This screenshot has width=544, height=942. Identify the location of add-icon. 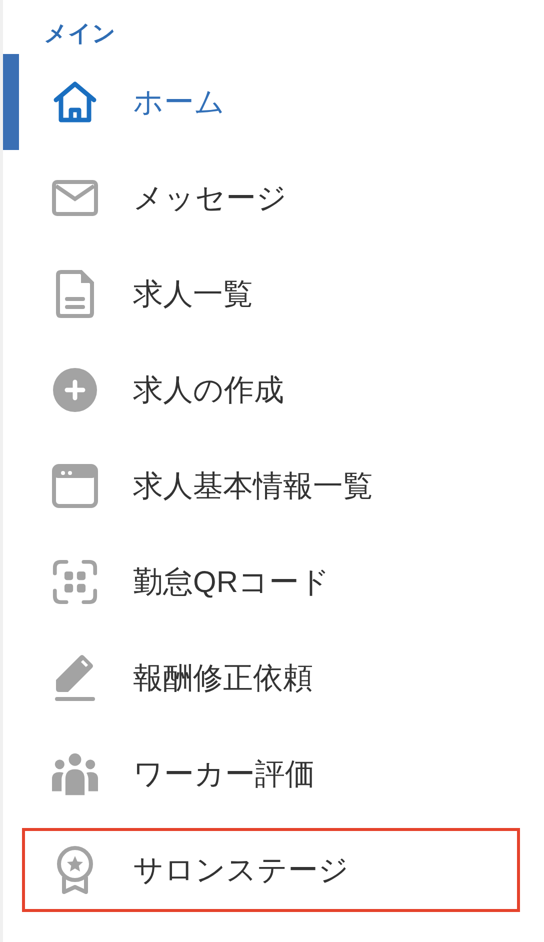
(75, 390).